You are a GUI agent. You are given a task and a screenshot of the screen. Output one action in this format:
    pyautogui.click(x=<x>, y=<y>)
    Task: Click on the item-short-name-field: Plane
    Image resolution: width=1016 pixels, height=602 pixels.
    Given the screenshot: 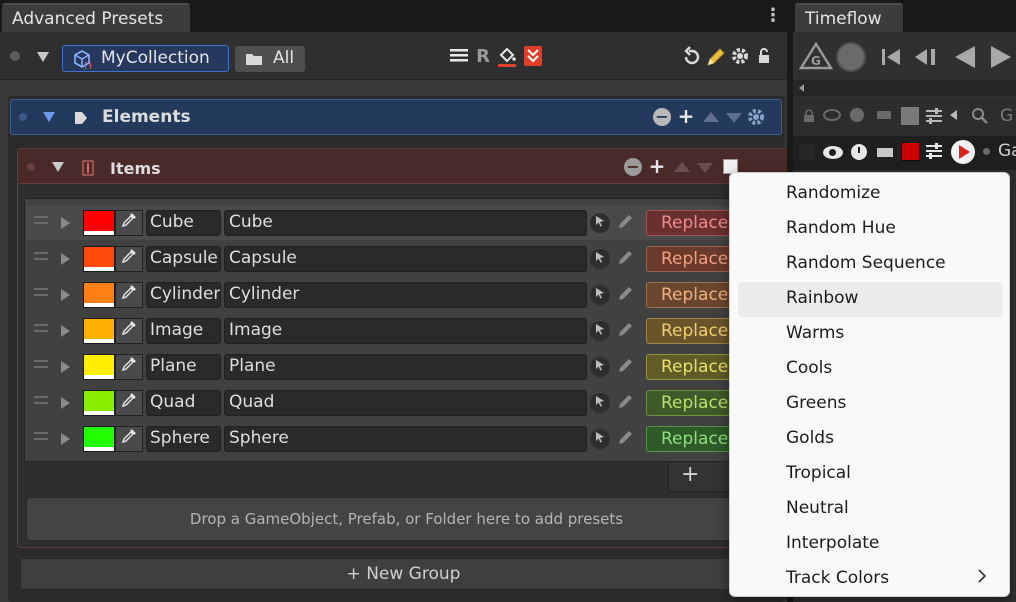 What is the action you would take?
    pyautogui.click(x=183, y=367)
    